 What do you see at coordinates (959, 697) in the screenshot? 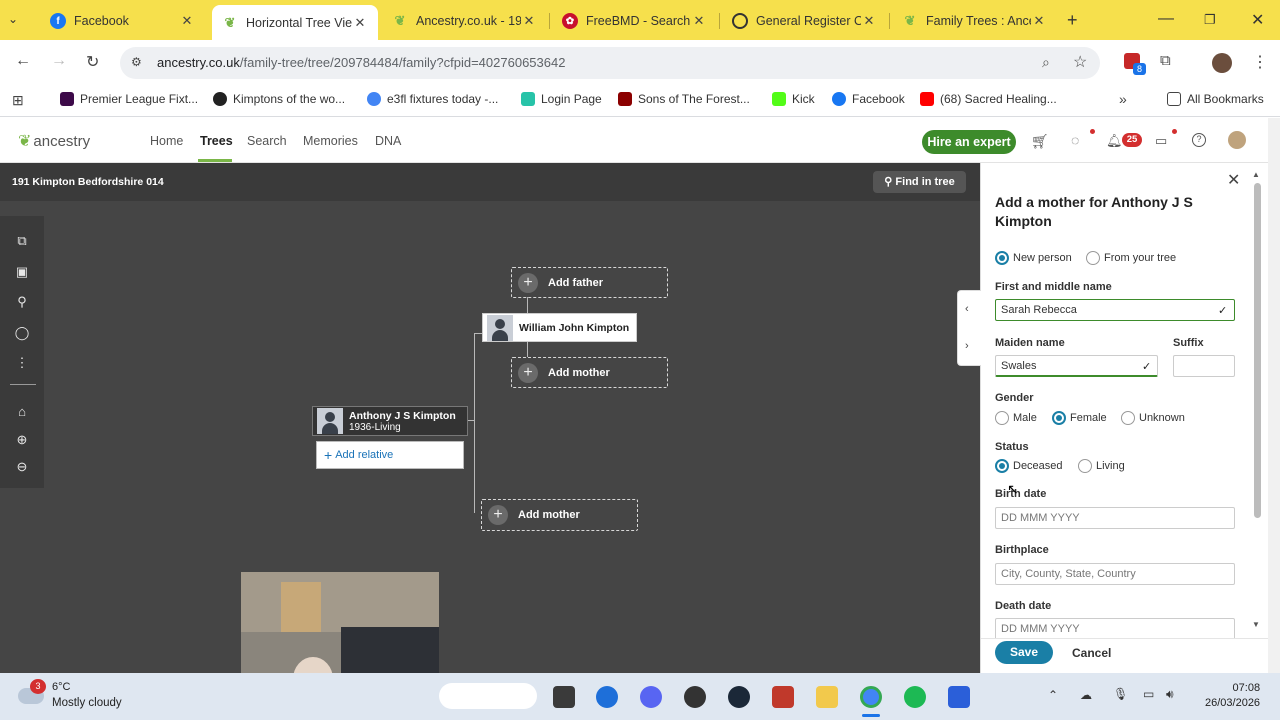
I see `app-icon` at bounding box center [959, 697].